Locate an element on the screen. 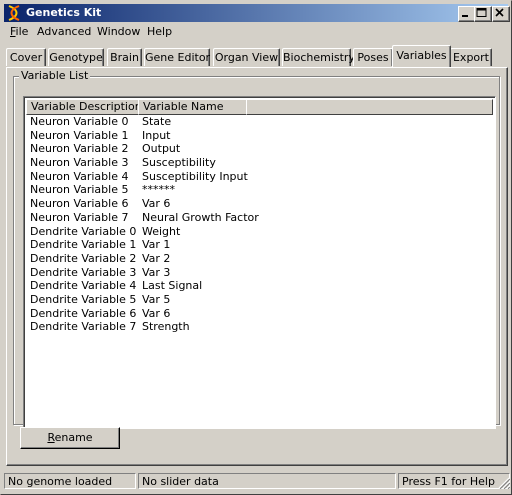 Image resolution: width=512 pixels, height=495 pixels. menu-file: File is located at coordinates (19, 31).